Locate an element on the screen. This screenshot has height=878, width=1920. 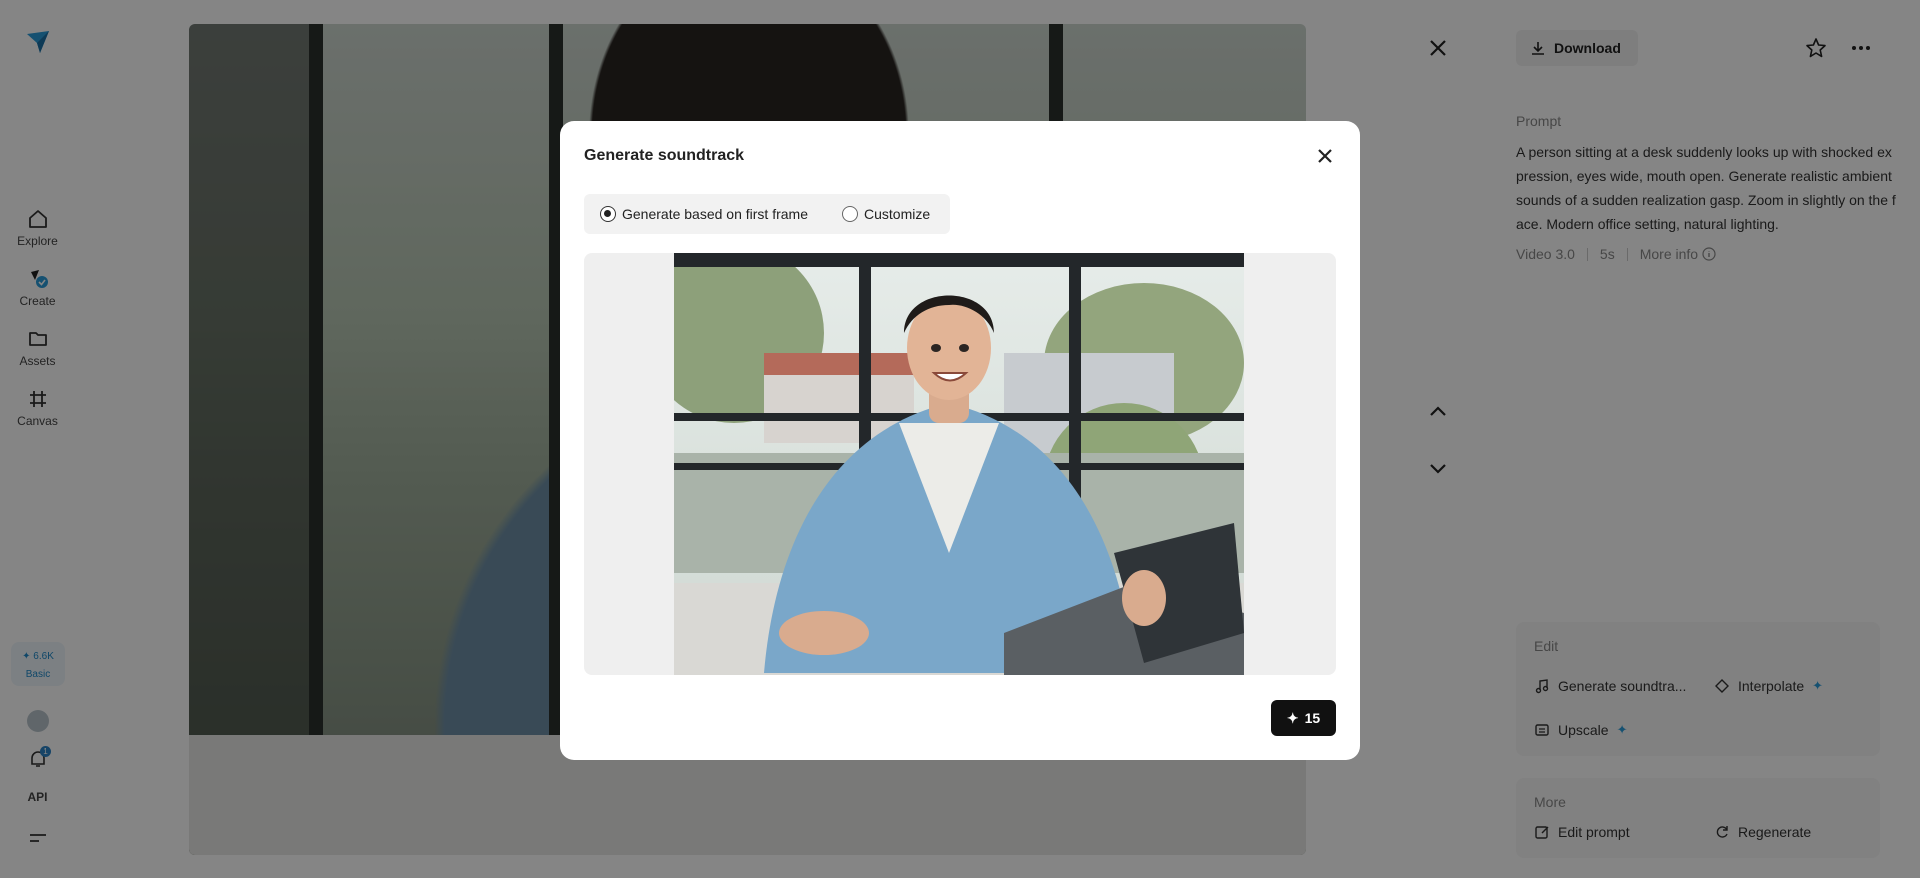
radio-selected-icon is located at coordinates (608, 214).